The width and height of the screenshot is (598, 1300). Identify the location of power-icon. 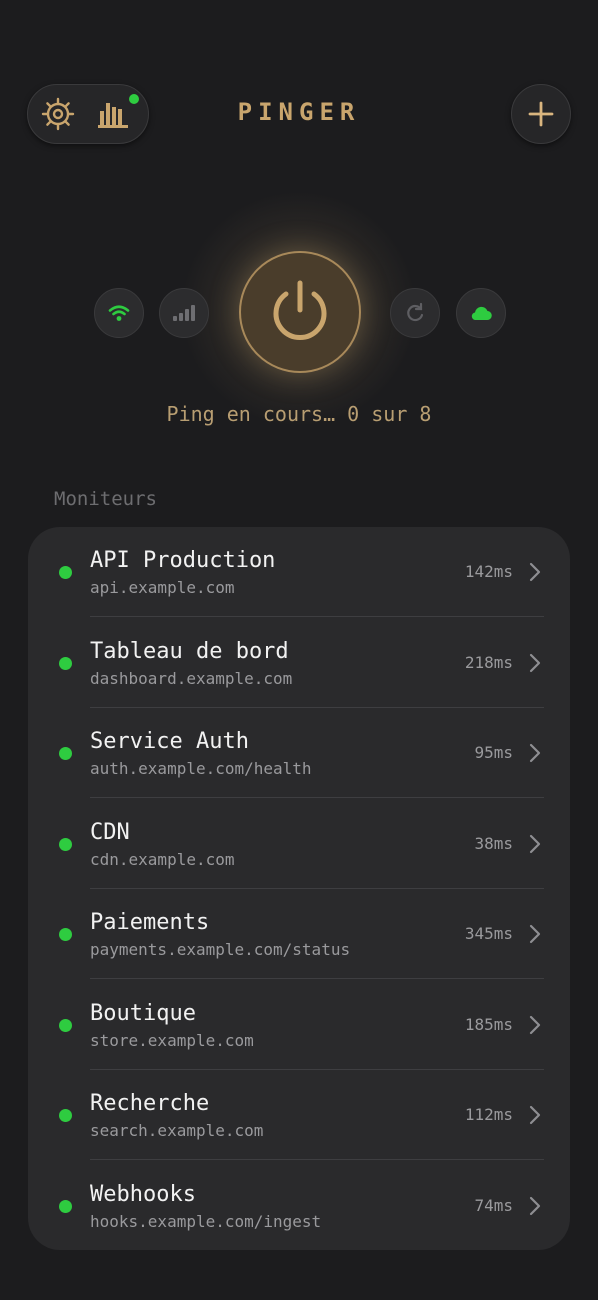
(300, 310).